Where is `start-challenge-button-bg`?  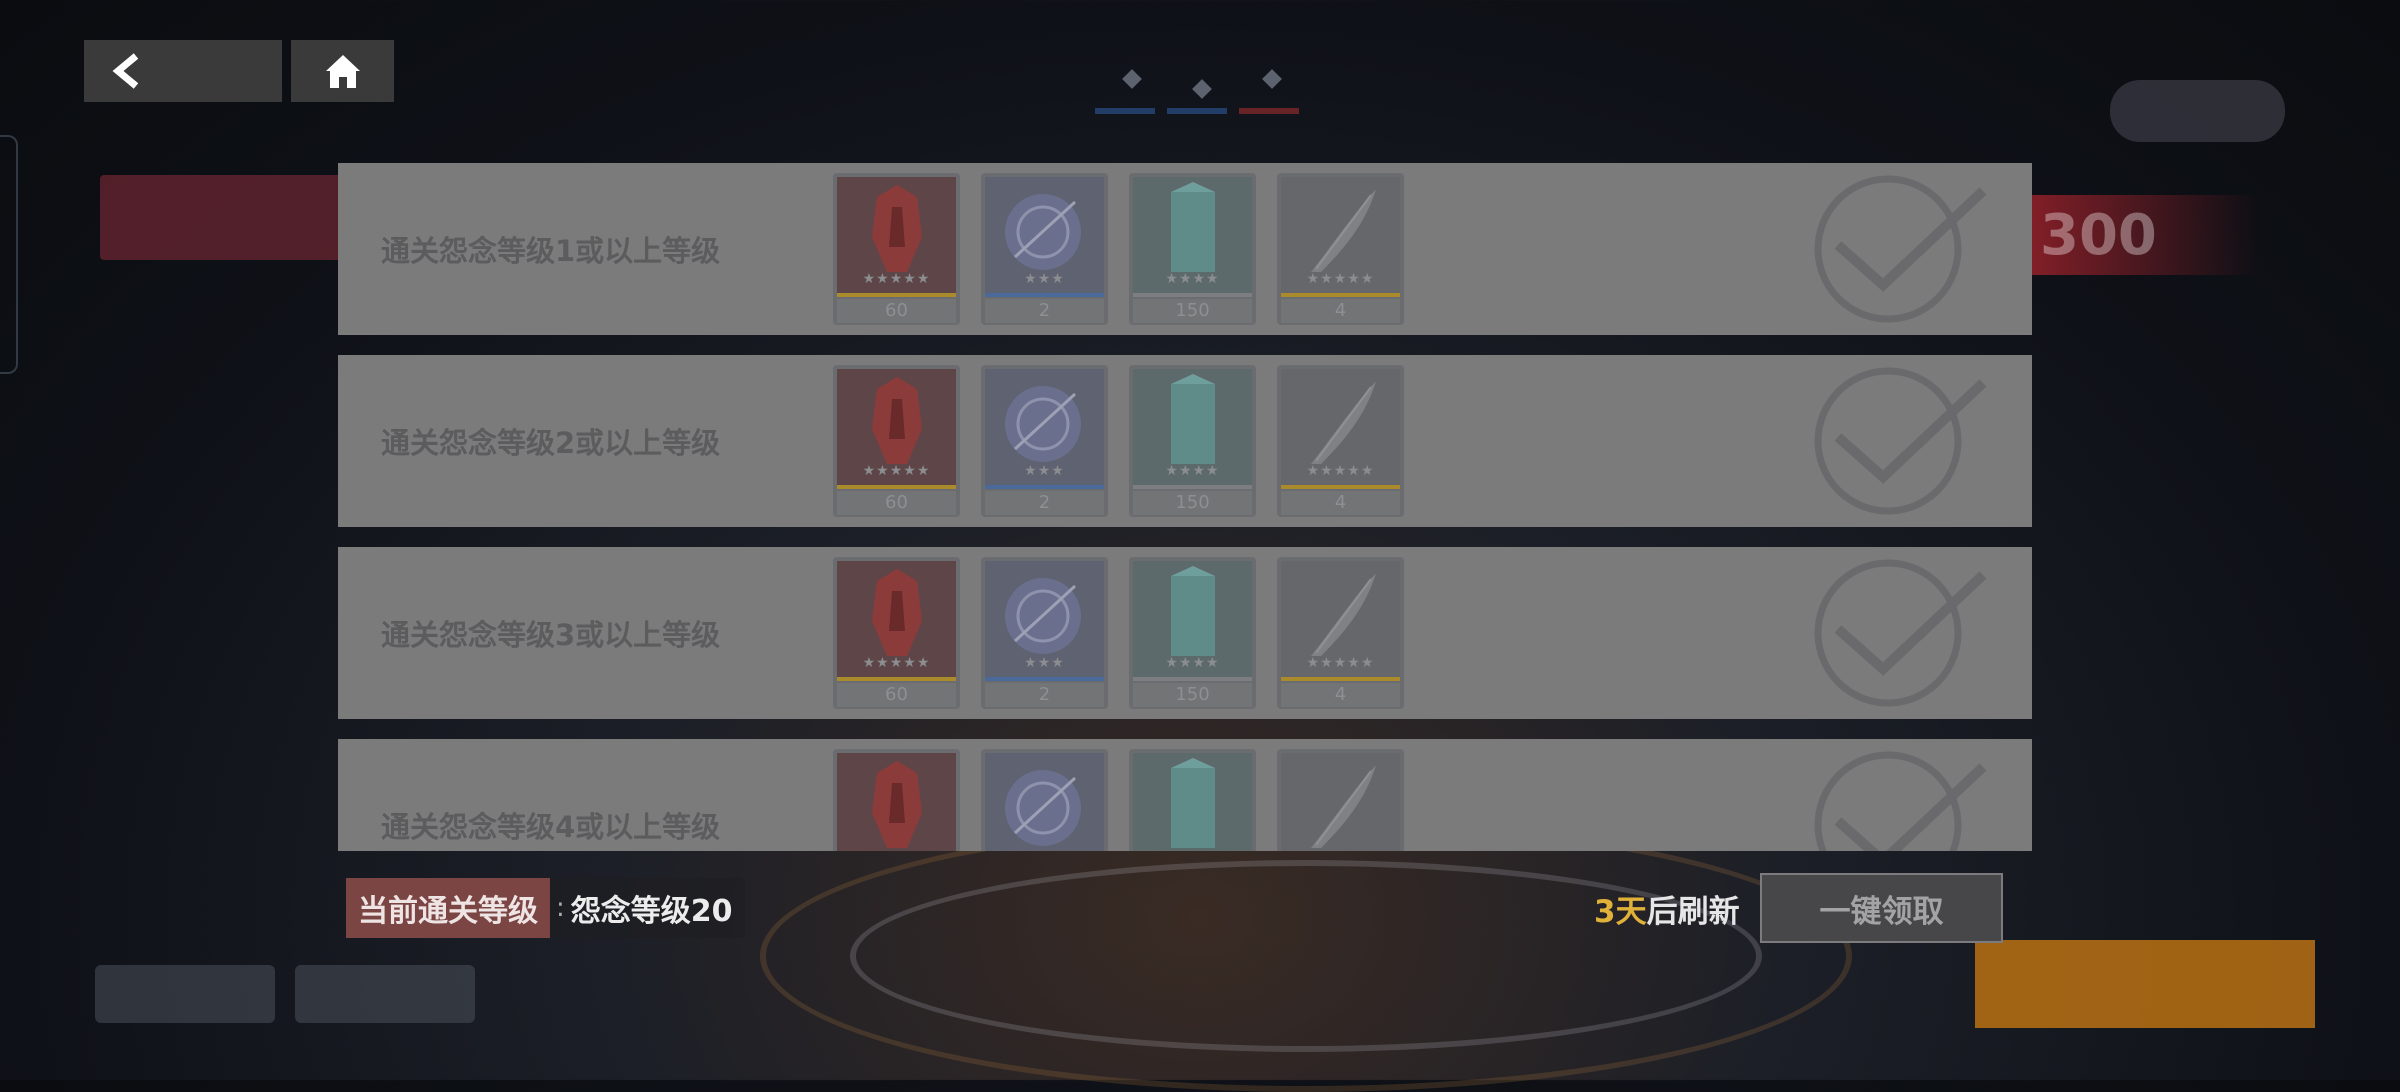 start-challenge-button-bg is located at coordinates (2145, 984).